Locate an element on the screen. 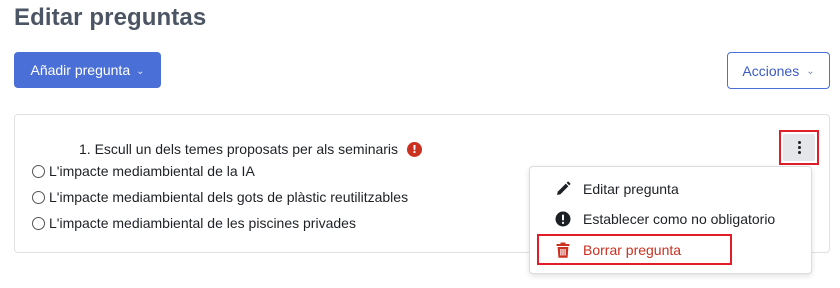  required-icon: ! is located at coordinates (415, 149).